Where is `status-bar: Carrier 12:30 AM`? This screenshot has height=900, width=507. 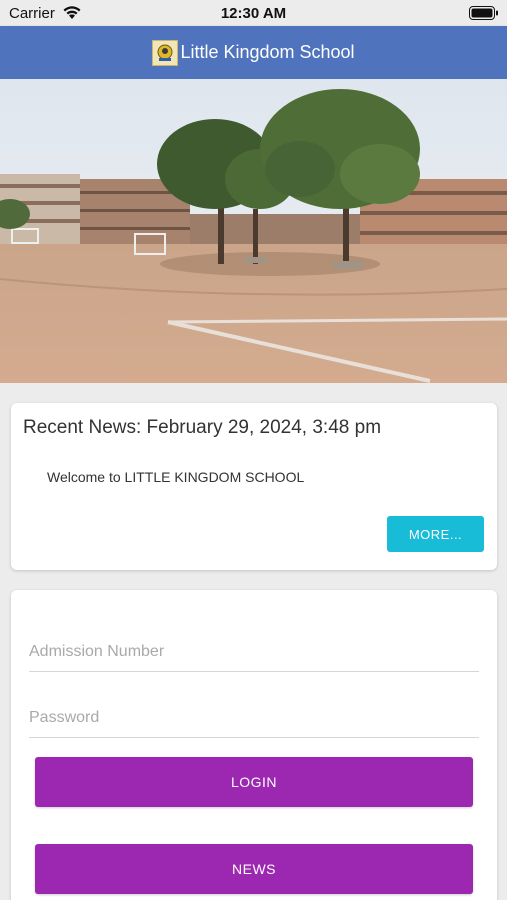
status-bar: Carrier 12:30 AM is located at coordinates (253, 13).